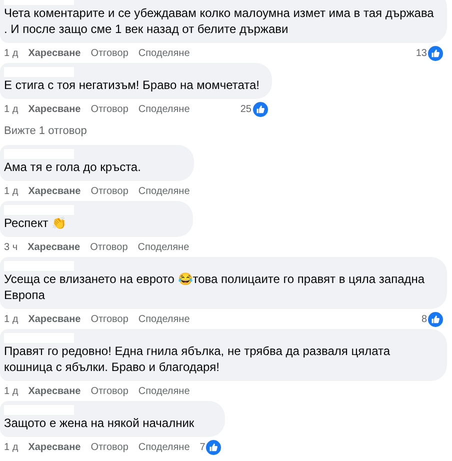  What do you see at coordinates (73, 167) in the screenshot?
I see `comment-text: Ама тя е гола до кръста.` at bounding box center [73, 167].